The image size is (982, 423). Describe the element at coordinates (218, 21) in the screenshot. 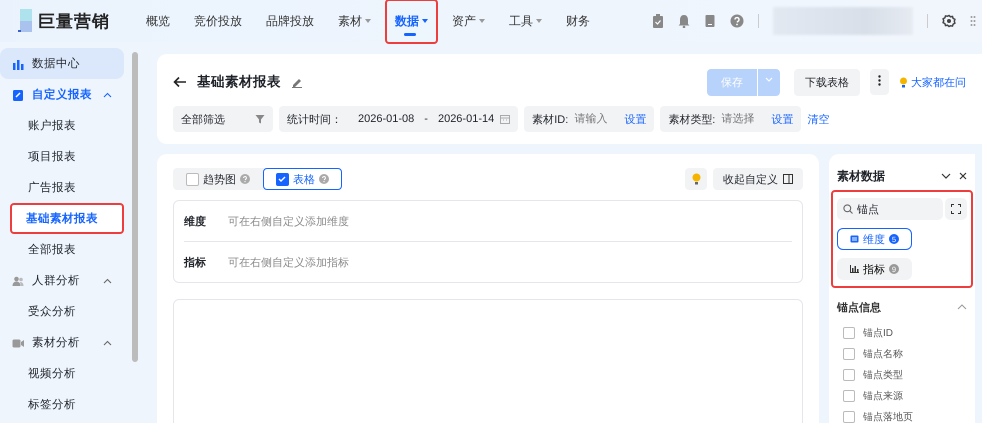

I see `nav-tab: 竞价投放` at that location.